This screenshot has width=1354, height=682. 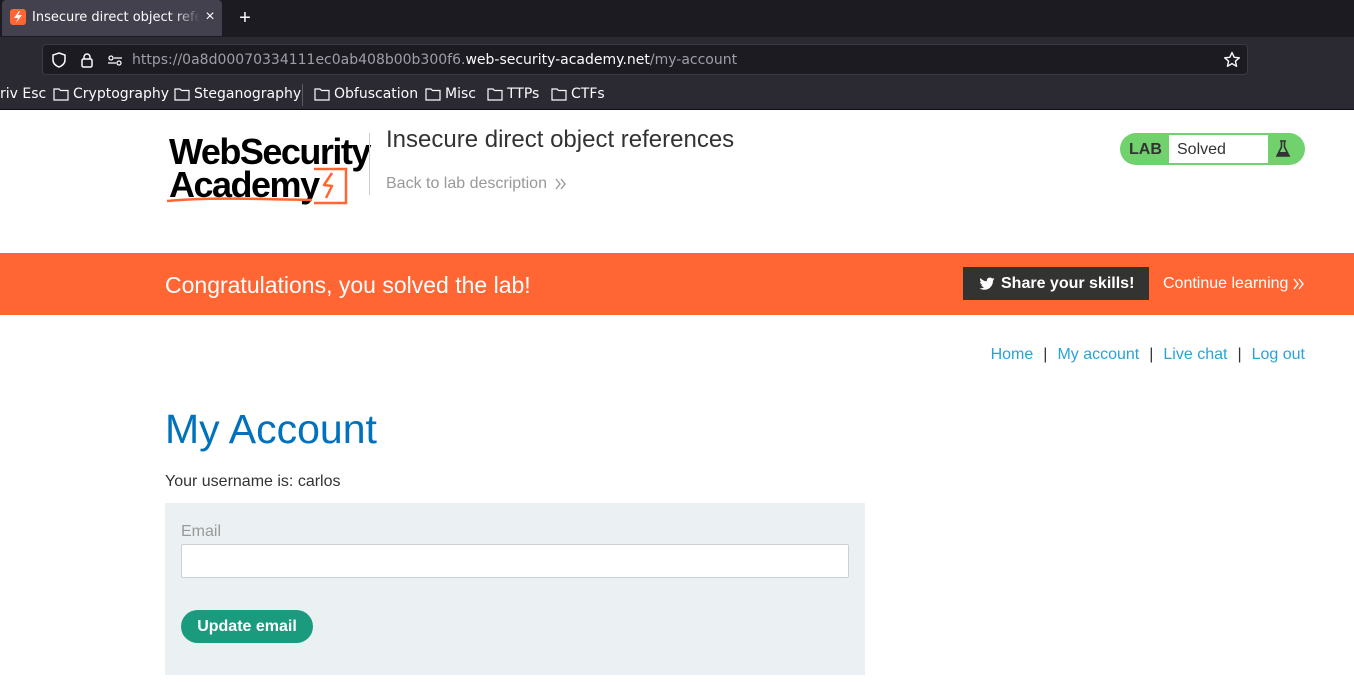 I want to click on top-navigation: Home | My account | Live chat | Log out, so click(x=1148, y=355).